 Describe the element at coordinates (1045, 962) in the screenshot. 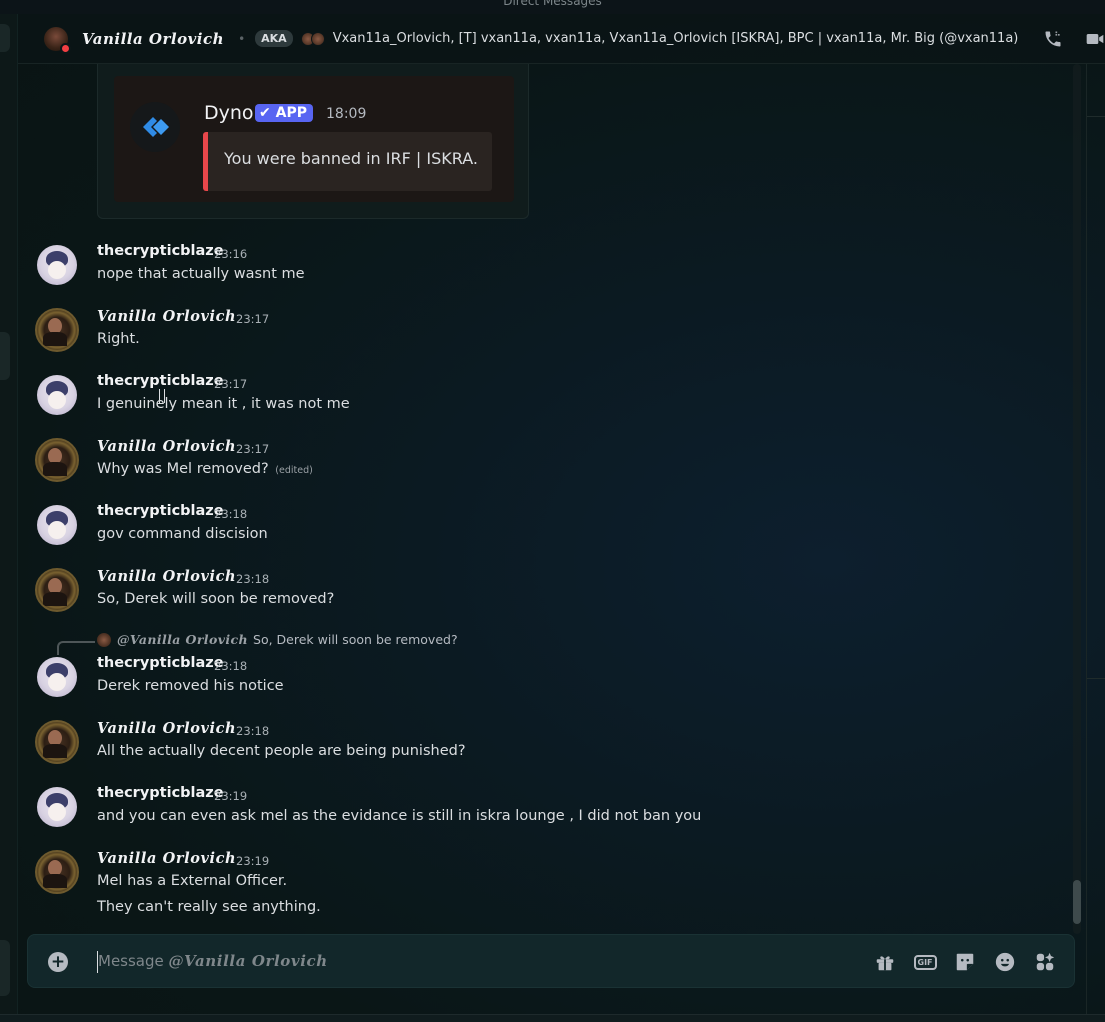

I see `apps-icon` at that location.